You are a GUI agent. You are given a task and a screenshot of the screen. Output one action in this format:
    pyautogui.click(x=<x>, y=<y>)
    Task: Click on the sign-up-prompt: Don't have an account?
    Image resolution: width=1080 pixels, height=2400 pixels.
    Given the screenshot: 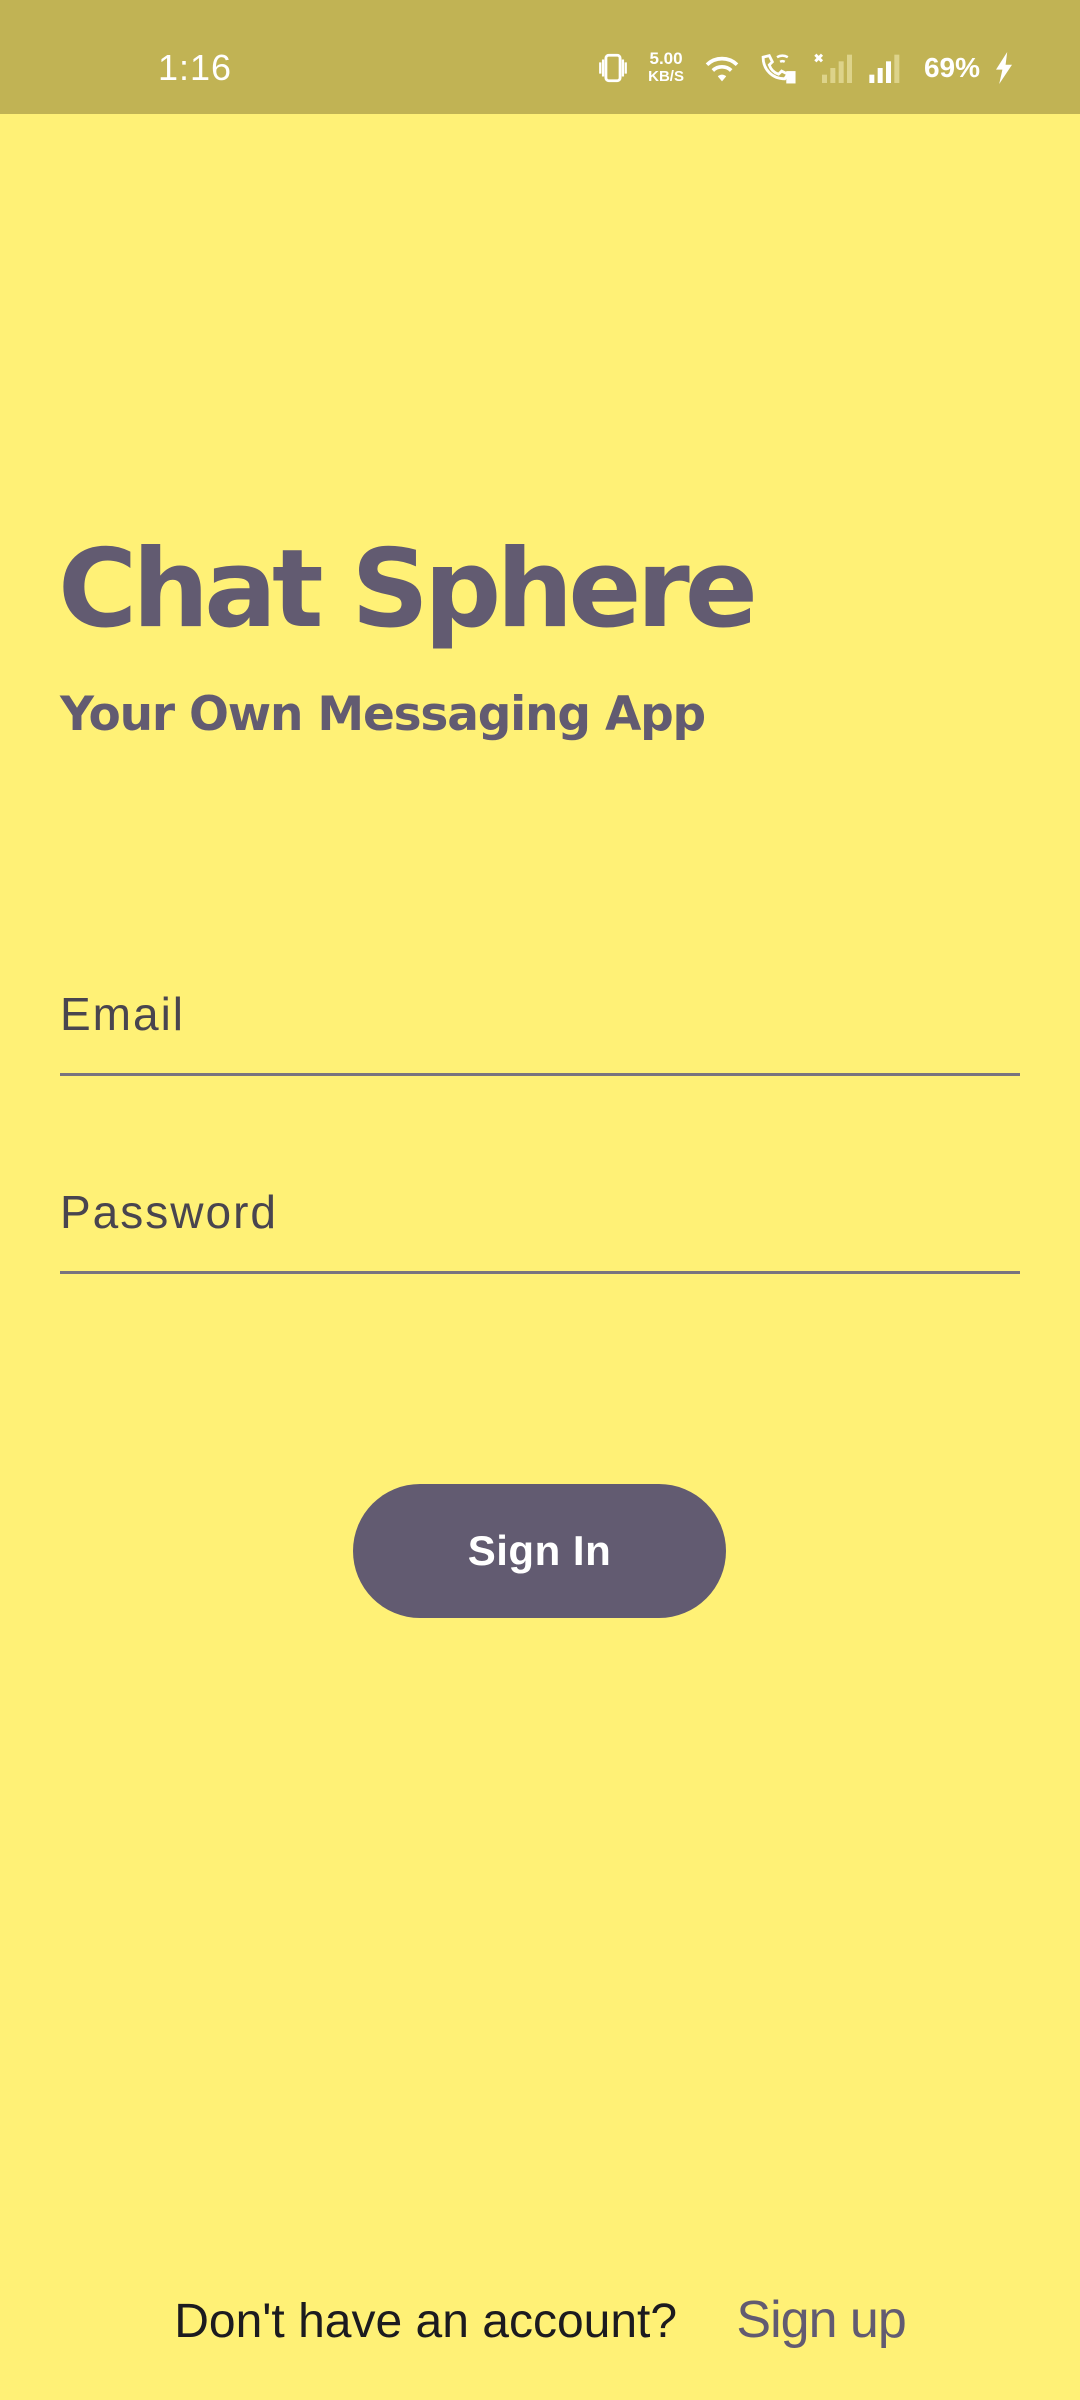 What is the action you would take?
    pyautogui.click(x=426, y=2321)
    